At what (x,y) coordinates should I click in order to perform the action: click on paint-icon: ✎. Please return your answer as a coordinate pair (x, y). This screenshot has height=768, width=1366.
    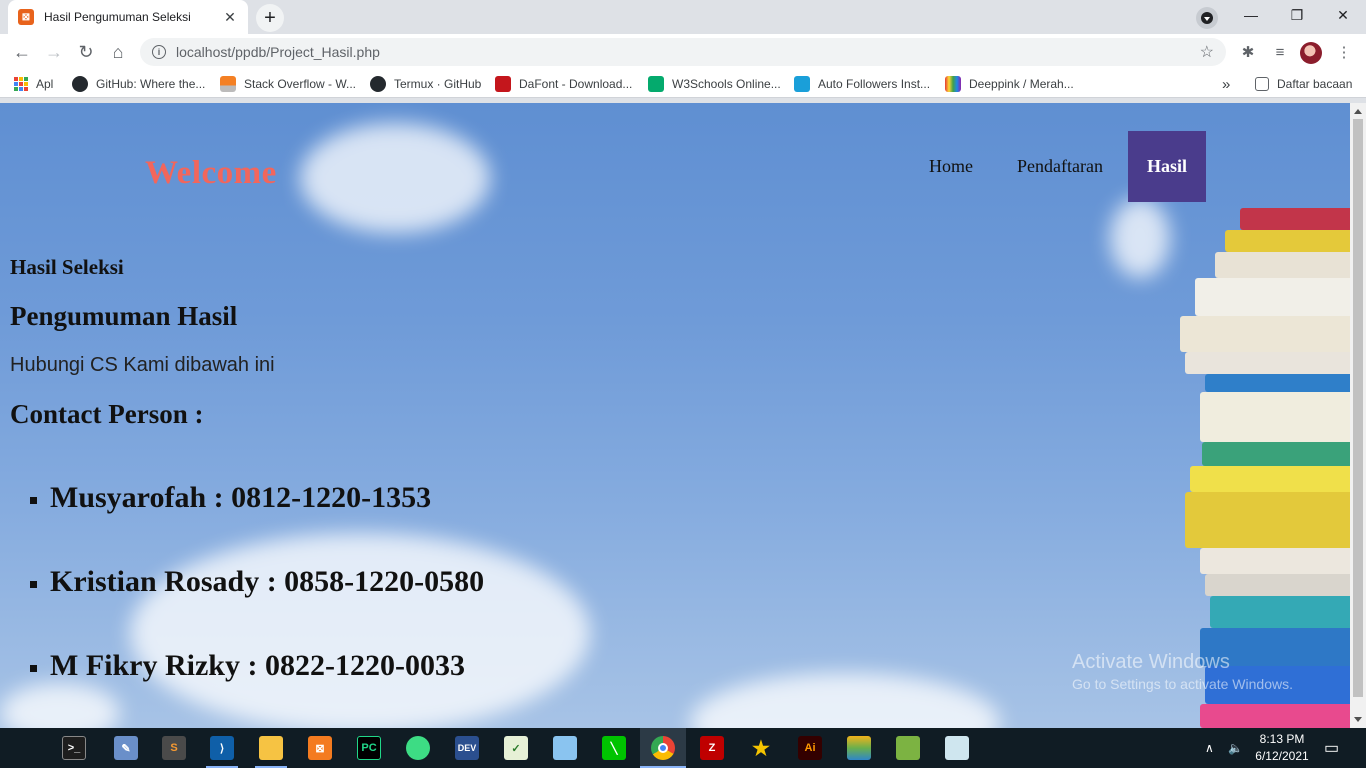
    Looking at the image, I should click on (126, 748).